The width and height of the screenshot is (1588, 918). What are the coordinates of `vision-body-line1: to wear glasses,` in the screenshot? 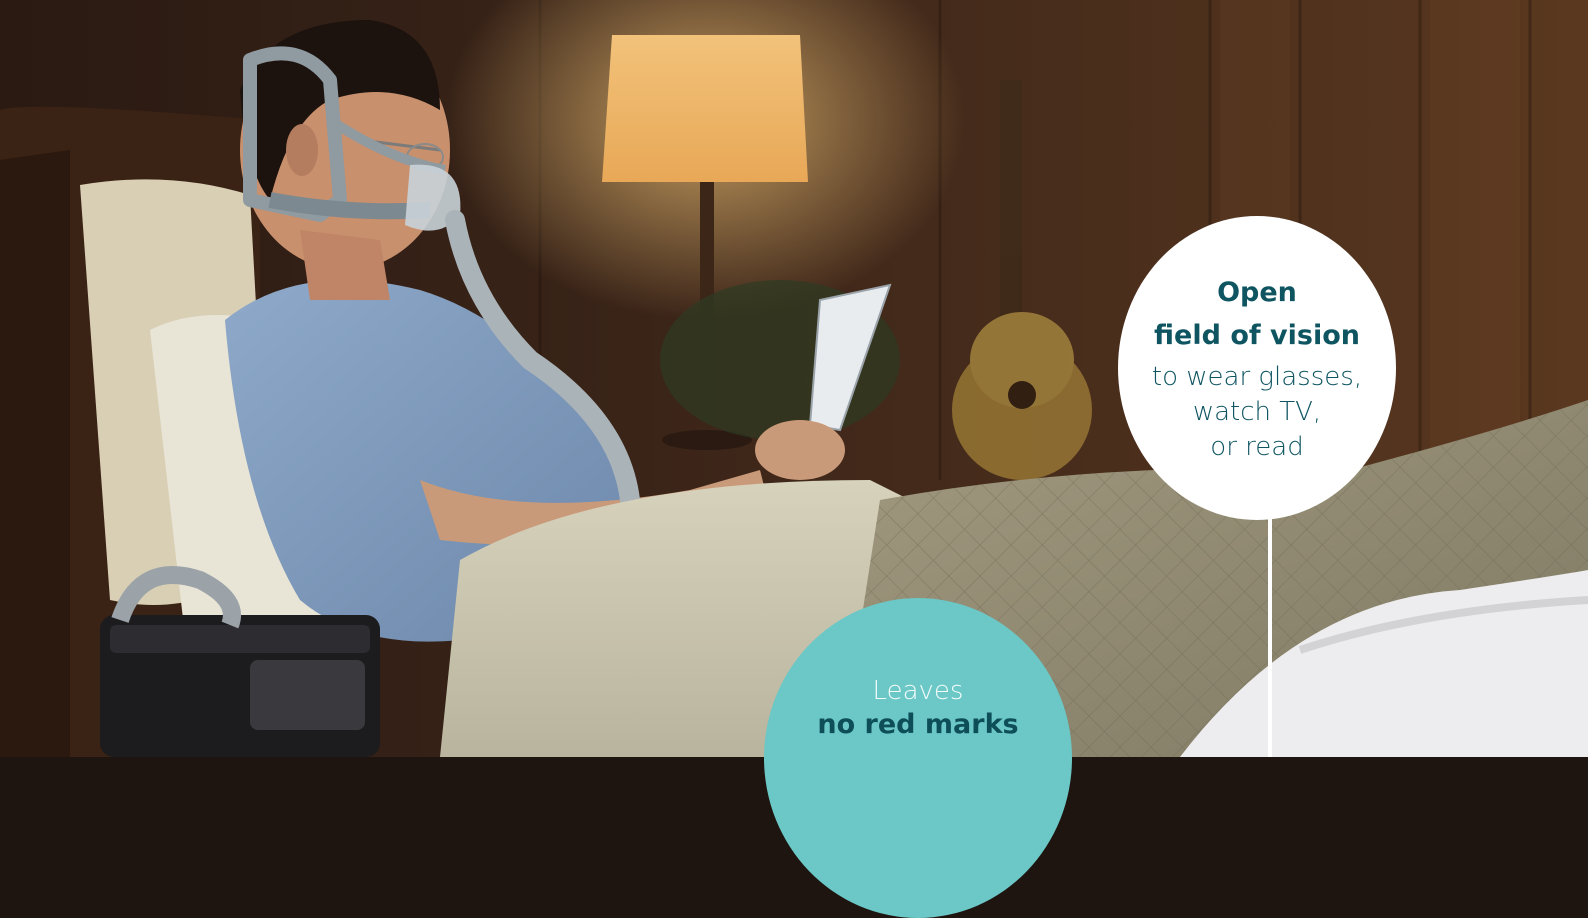 It's located at (1257, 377).